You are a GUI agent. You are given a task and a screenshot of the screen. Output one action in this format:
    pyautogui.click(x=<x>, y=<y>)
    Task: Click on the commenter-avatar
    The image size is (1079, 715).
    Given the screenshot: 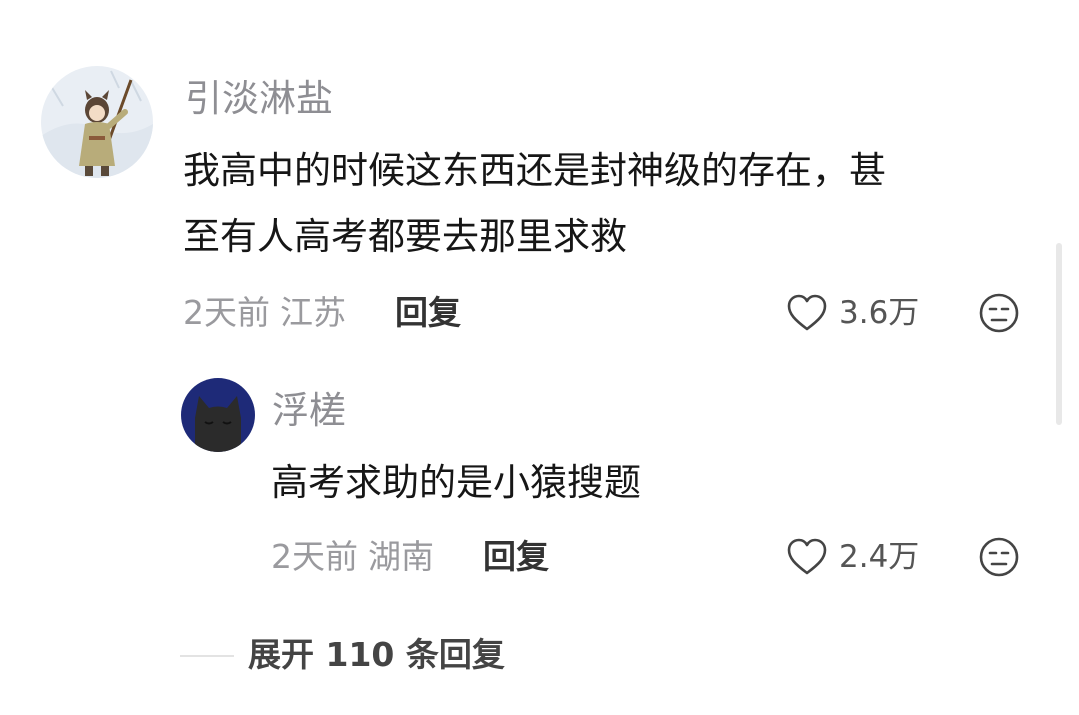 What is the action you would take?
    pyautogui.click(x=97, y=122)
    